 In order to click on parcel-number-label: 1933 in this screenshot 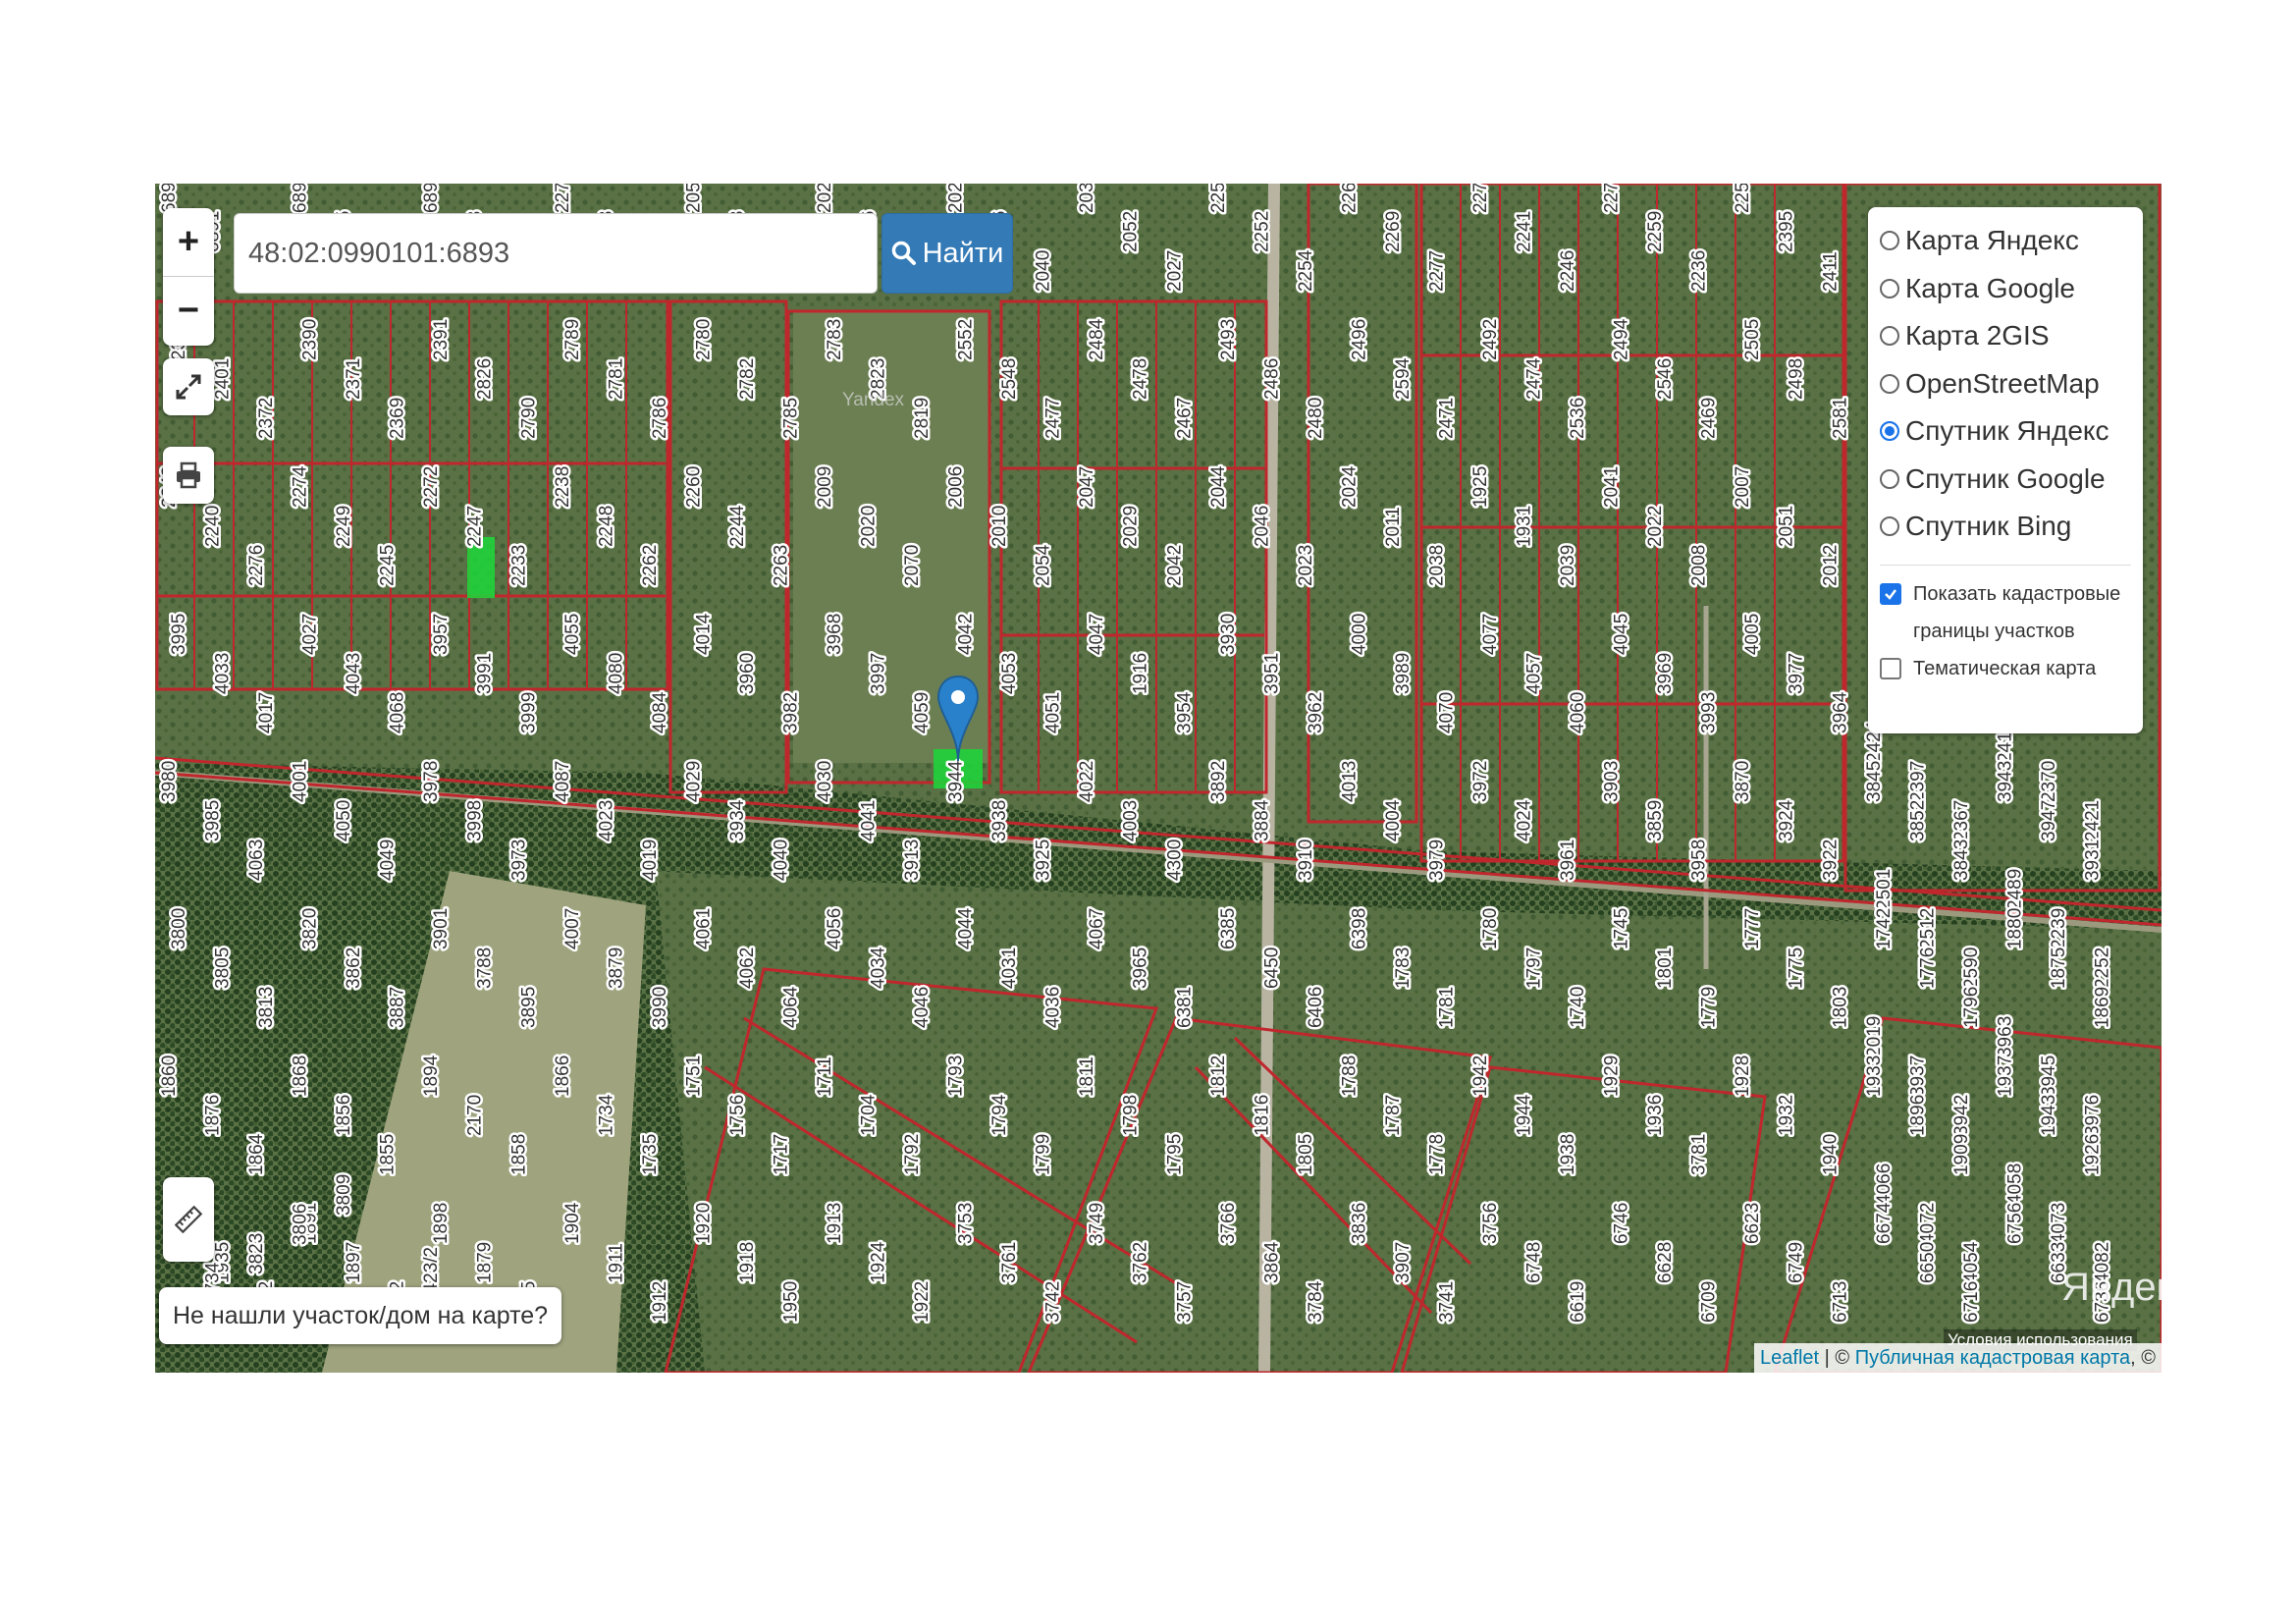, I will do `click(1874, 1076)`.